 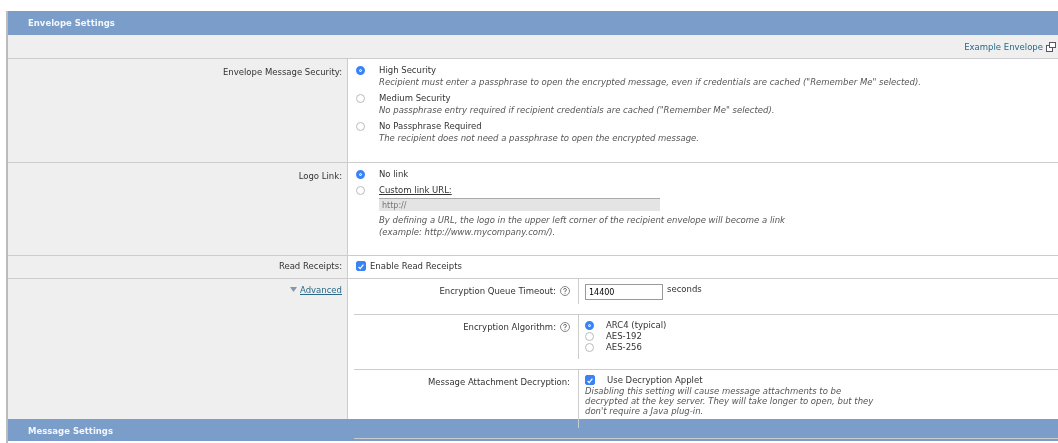 What do you see at coordinates (577, 110) in the screenshot?
I see `option-description: No passphrase entry required if recipient credentials are cached ("Remember Me" selected).` at bounding box center [577, 110].